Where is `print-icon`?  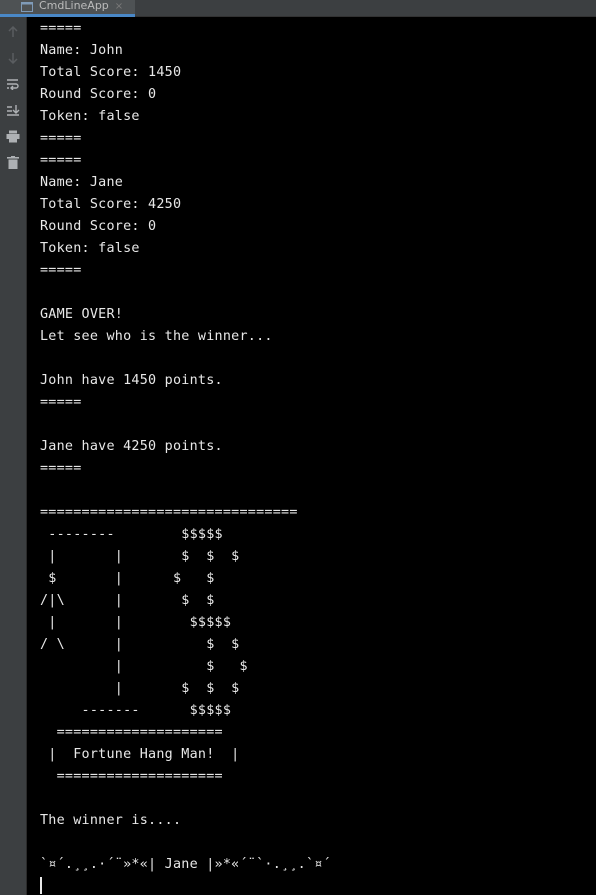
print-icon is located at coordinates (13, 136).